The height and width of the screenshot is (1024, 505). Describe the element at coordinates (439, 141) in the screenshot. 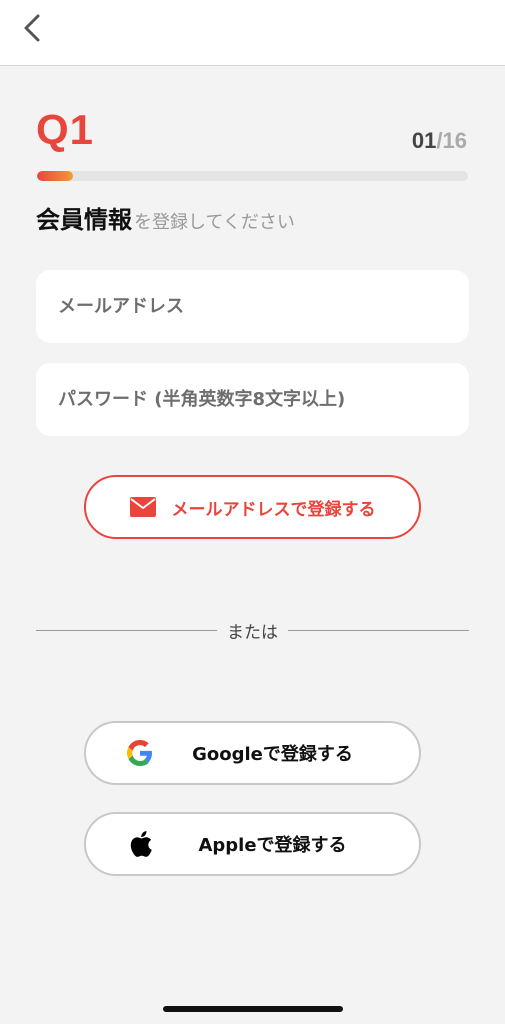

I see `step-counter: 01/16` at that location.